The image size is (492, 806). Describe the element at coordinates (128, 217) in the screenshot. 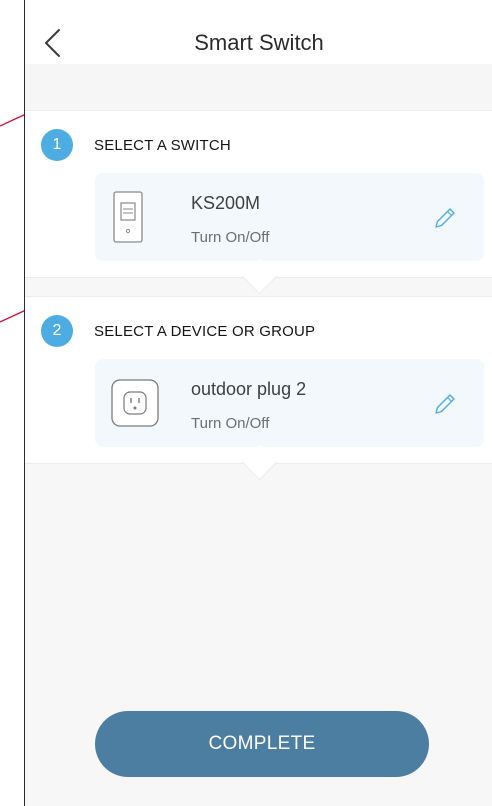

I see `wall-switch-icon` at that location.